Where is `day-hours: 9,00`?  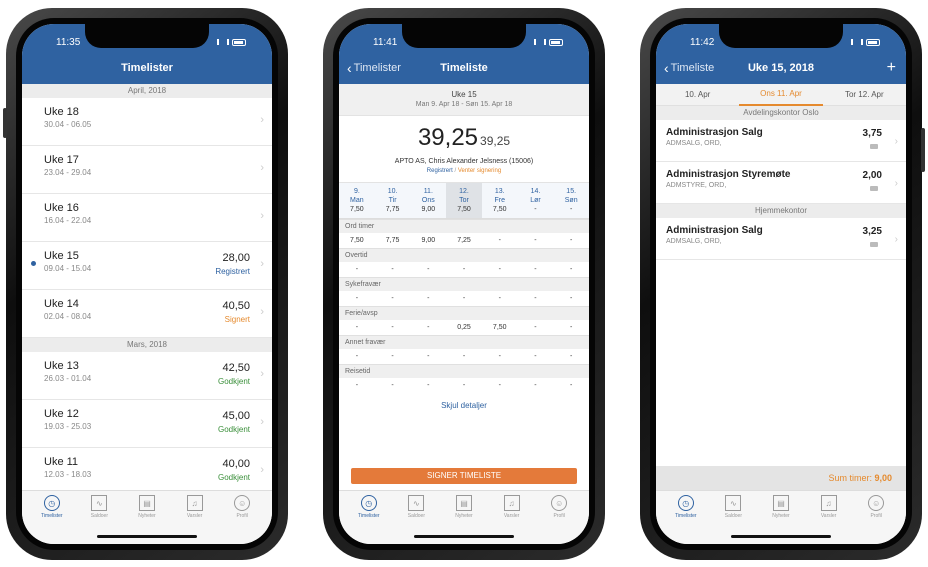 day-hours: 9,00 is located at coordinates (428, 210).